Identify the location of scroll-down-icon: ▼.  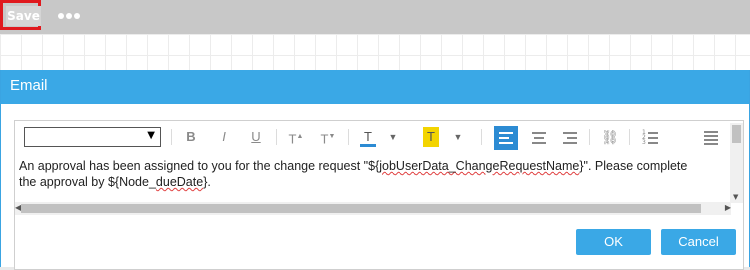
(735, 197).